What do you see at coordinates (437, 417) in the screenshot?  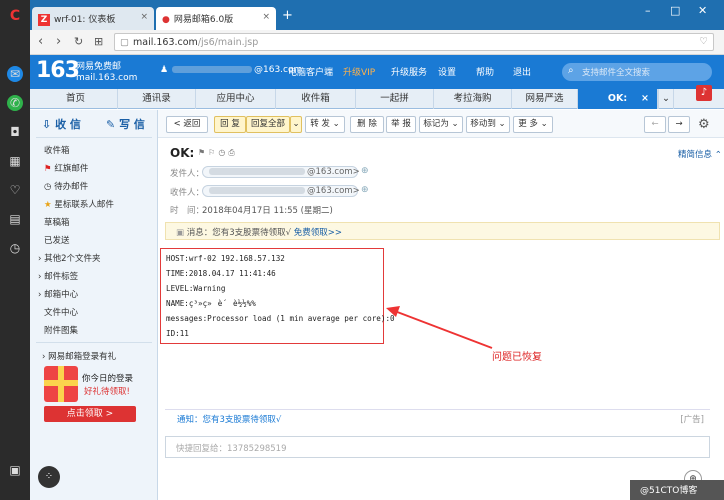 I see `bottom-notice: 通知：您有3支股票待领取√ [广告]` at bounding box center [437, 417].